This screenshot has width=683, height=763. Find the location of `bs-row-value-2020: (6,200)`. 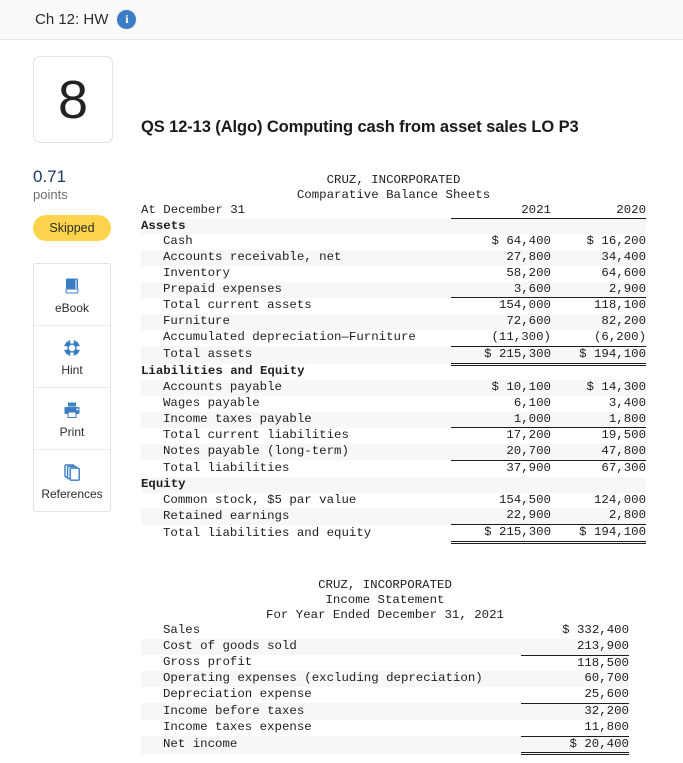

bs-row-value-2020: (6,200) is located at coordinates (599, 338).